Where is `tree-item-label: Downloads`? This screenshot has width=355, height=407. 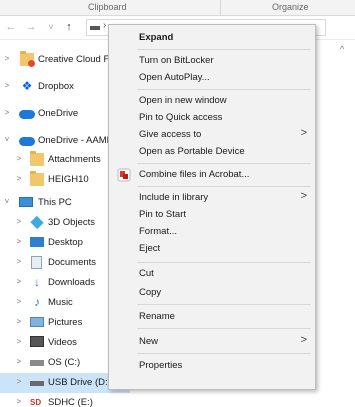
tree-item-label: Downloads is located at coordinates (71, 282).